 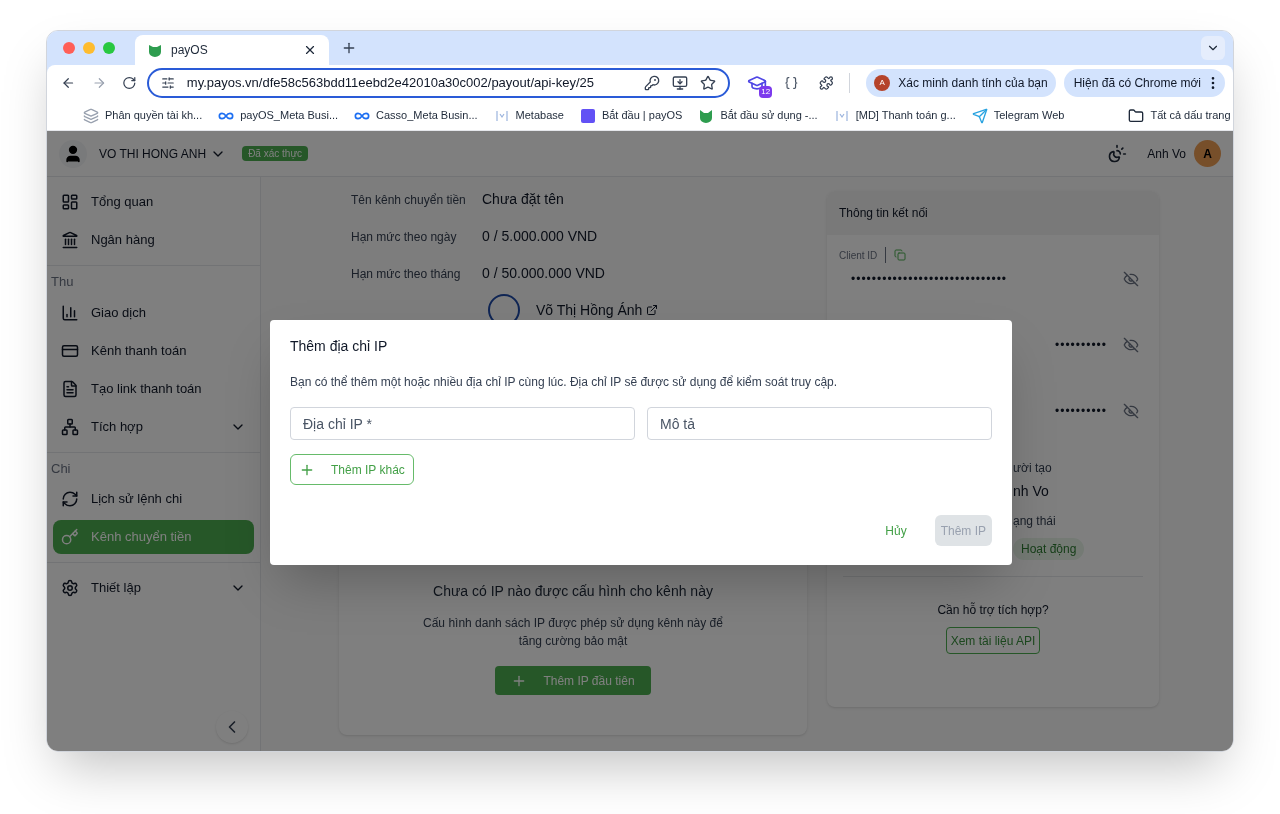 What do you see at coordinates (819, 423) in the screenshot?
I see `text-field: Mô tả` at bounding box center [819, 423].